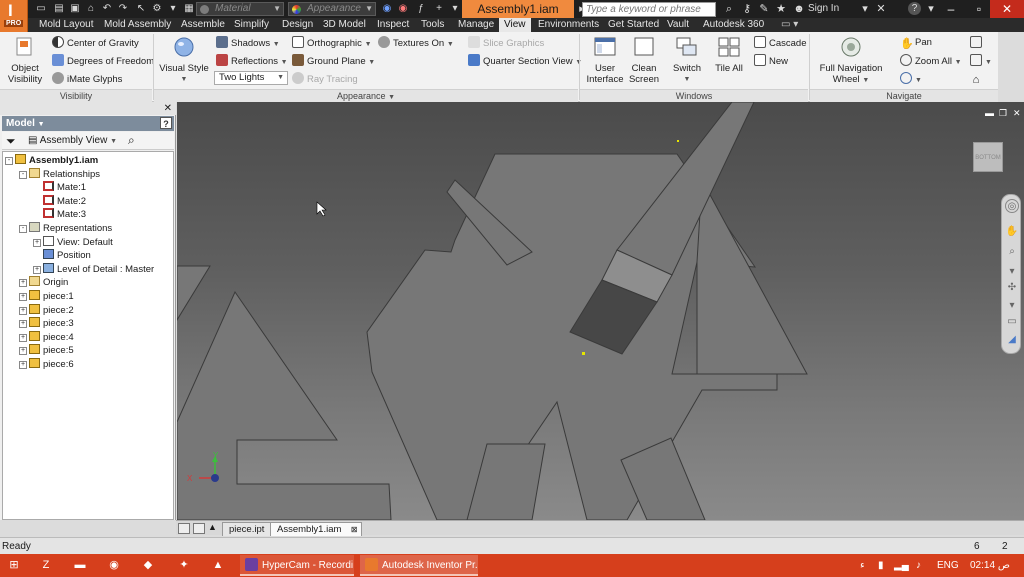  What do you see at coordinates (1012, 272) in the screenshot?
I see `zoom-chevron-icon: ▾` at bounding box center [1012, 272].